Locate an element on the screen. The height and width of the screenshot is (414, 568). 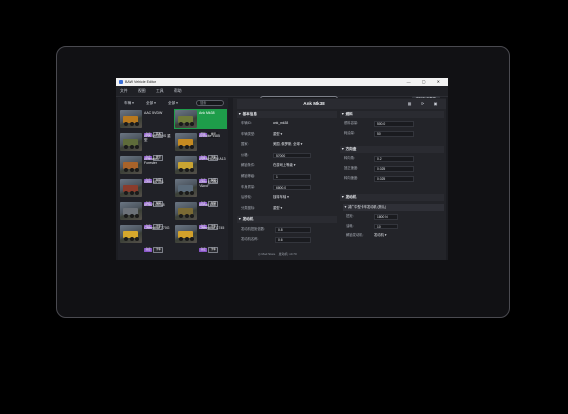
property-label: 车辆类型: is located at coordinates (248, 133).